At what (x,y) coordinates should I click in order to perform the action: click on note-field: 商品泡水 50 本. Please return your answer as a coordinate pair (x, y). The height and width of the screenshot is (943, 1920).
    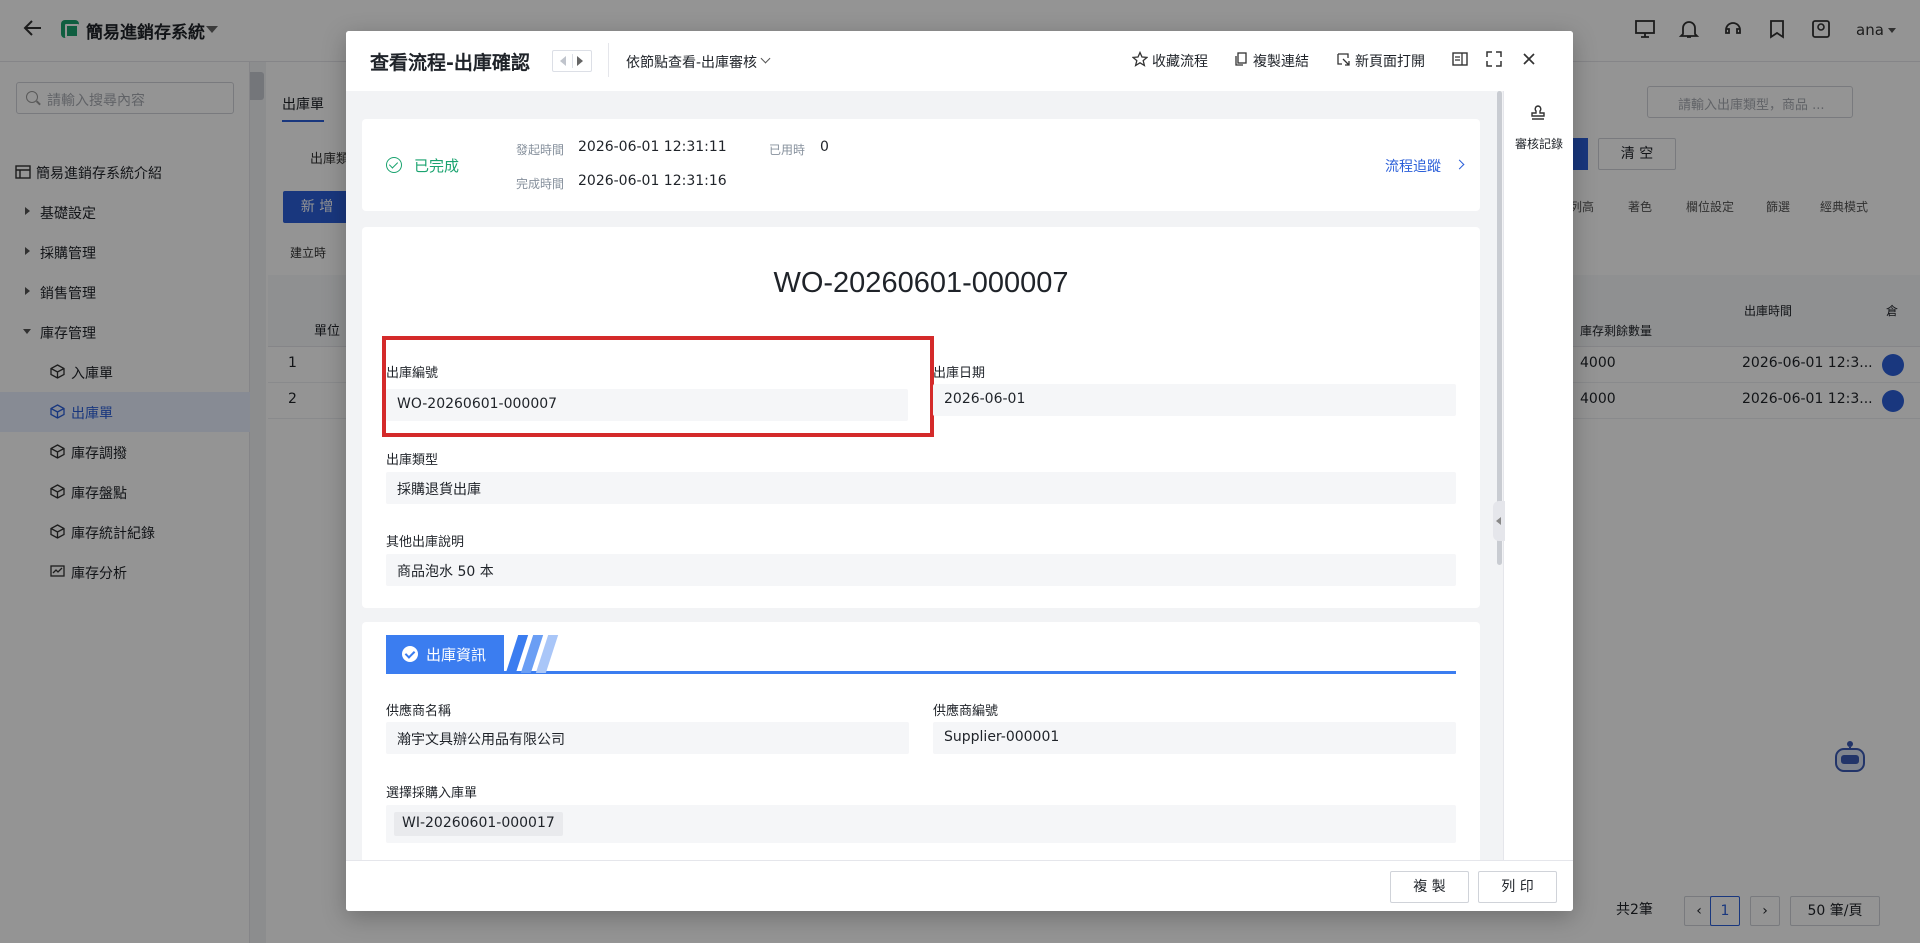
    Looking at the image, I should click on (921, 570).